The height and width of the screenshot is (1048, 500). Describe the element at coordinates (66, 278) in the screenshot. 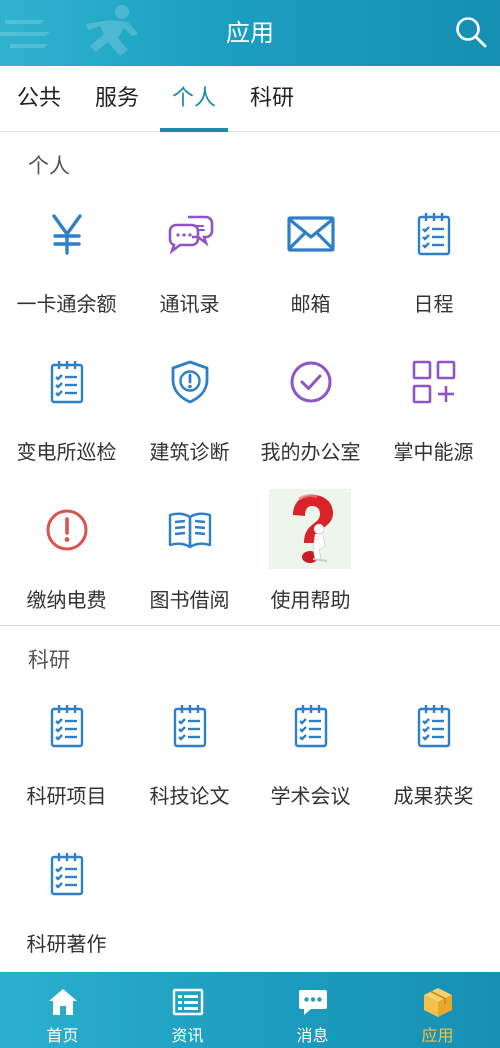

I see `app-card-balance: 一卡通余额` at that location.